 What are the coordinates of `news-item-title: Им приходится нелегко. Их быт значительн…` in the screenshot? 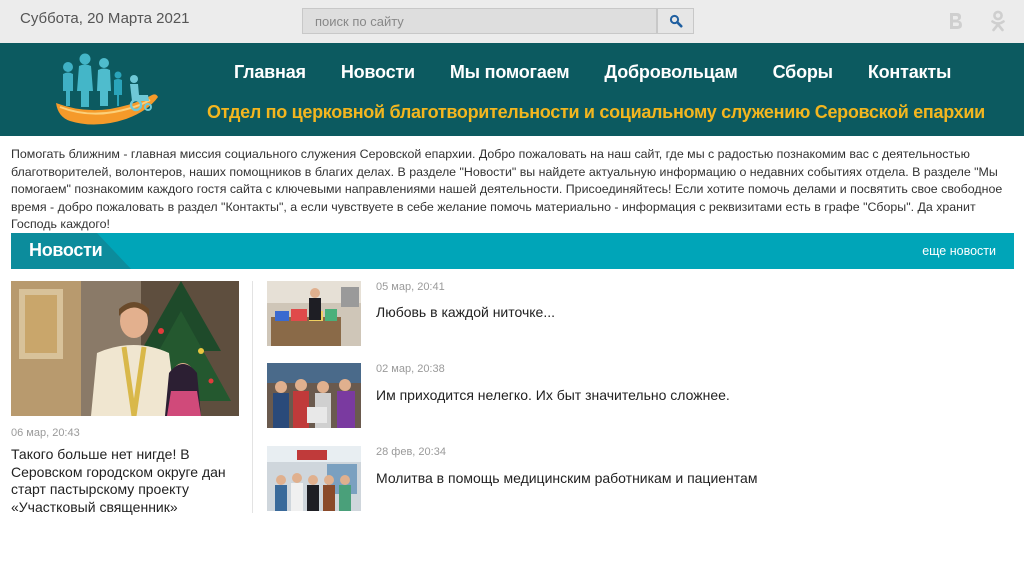 It's located at (553, 395).